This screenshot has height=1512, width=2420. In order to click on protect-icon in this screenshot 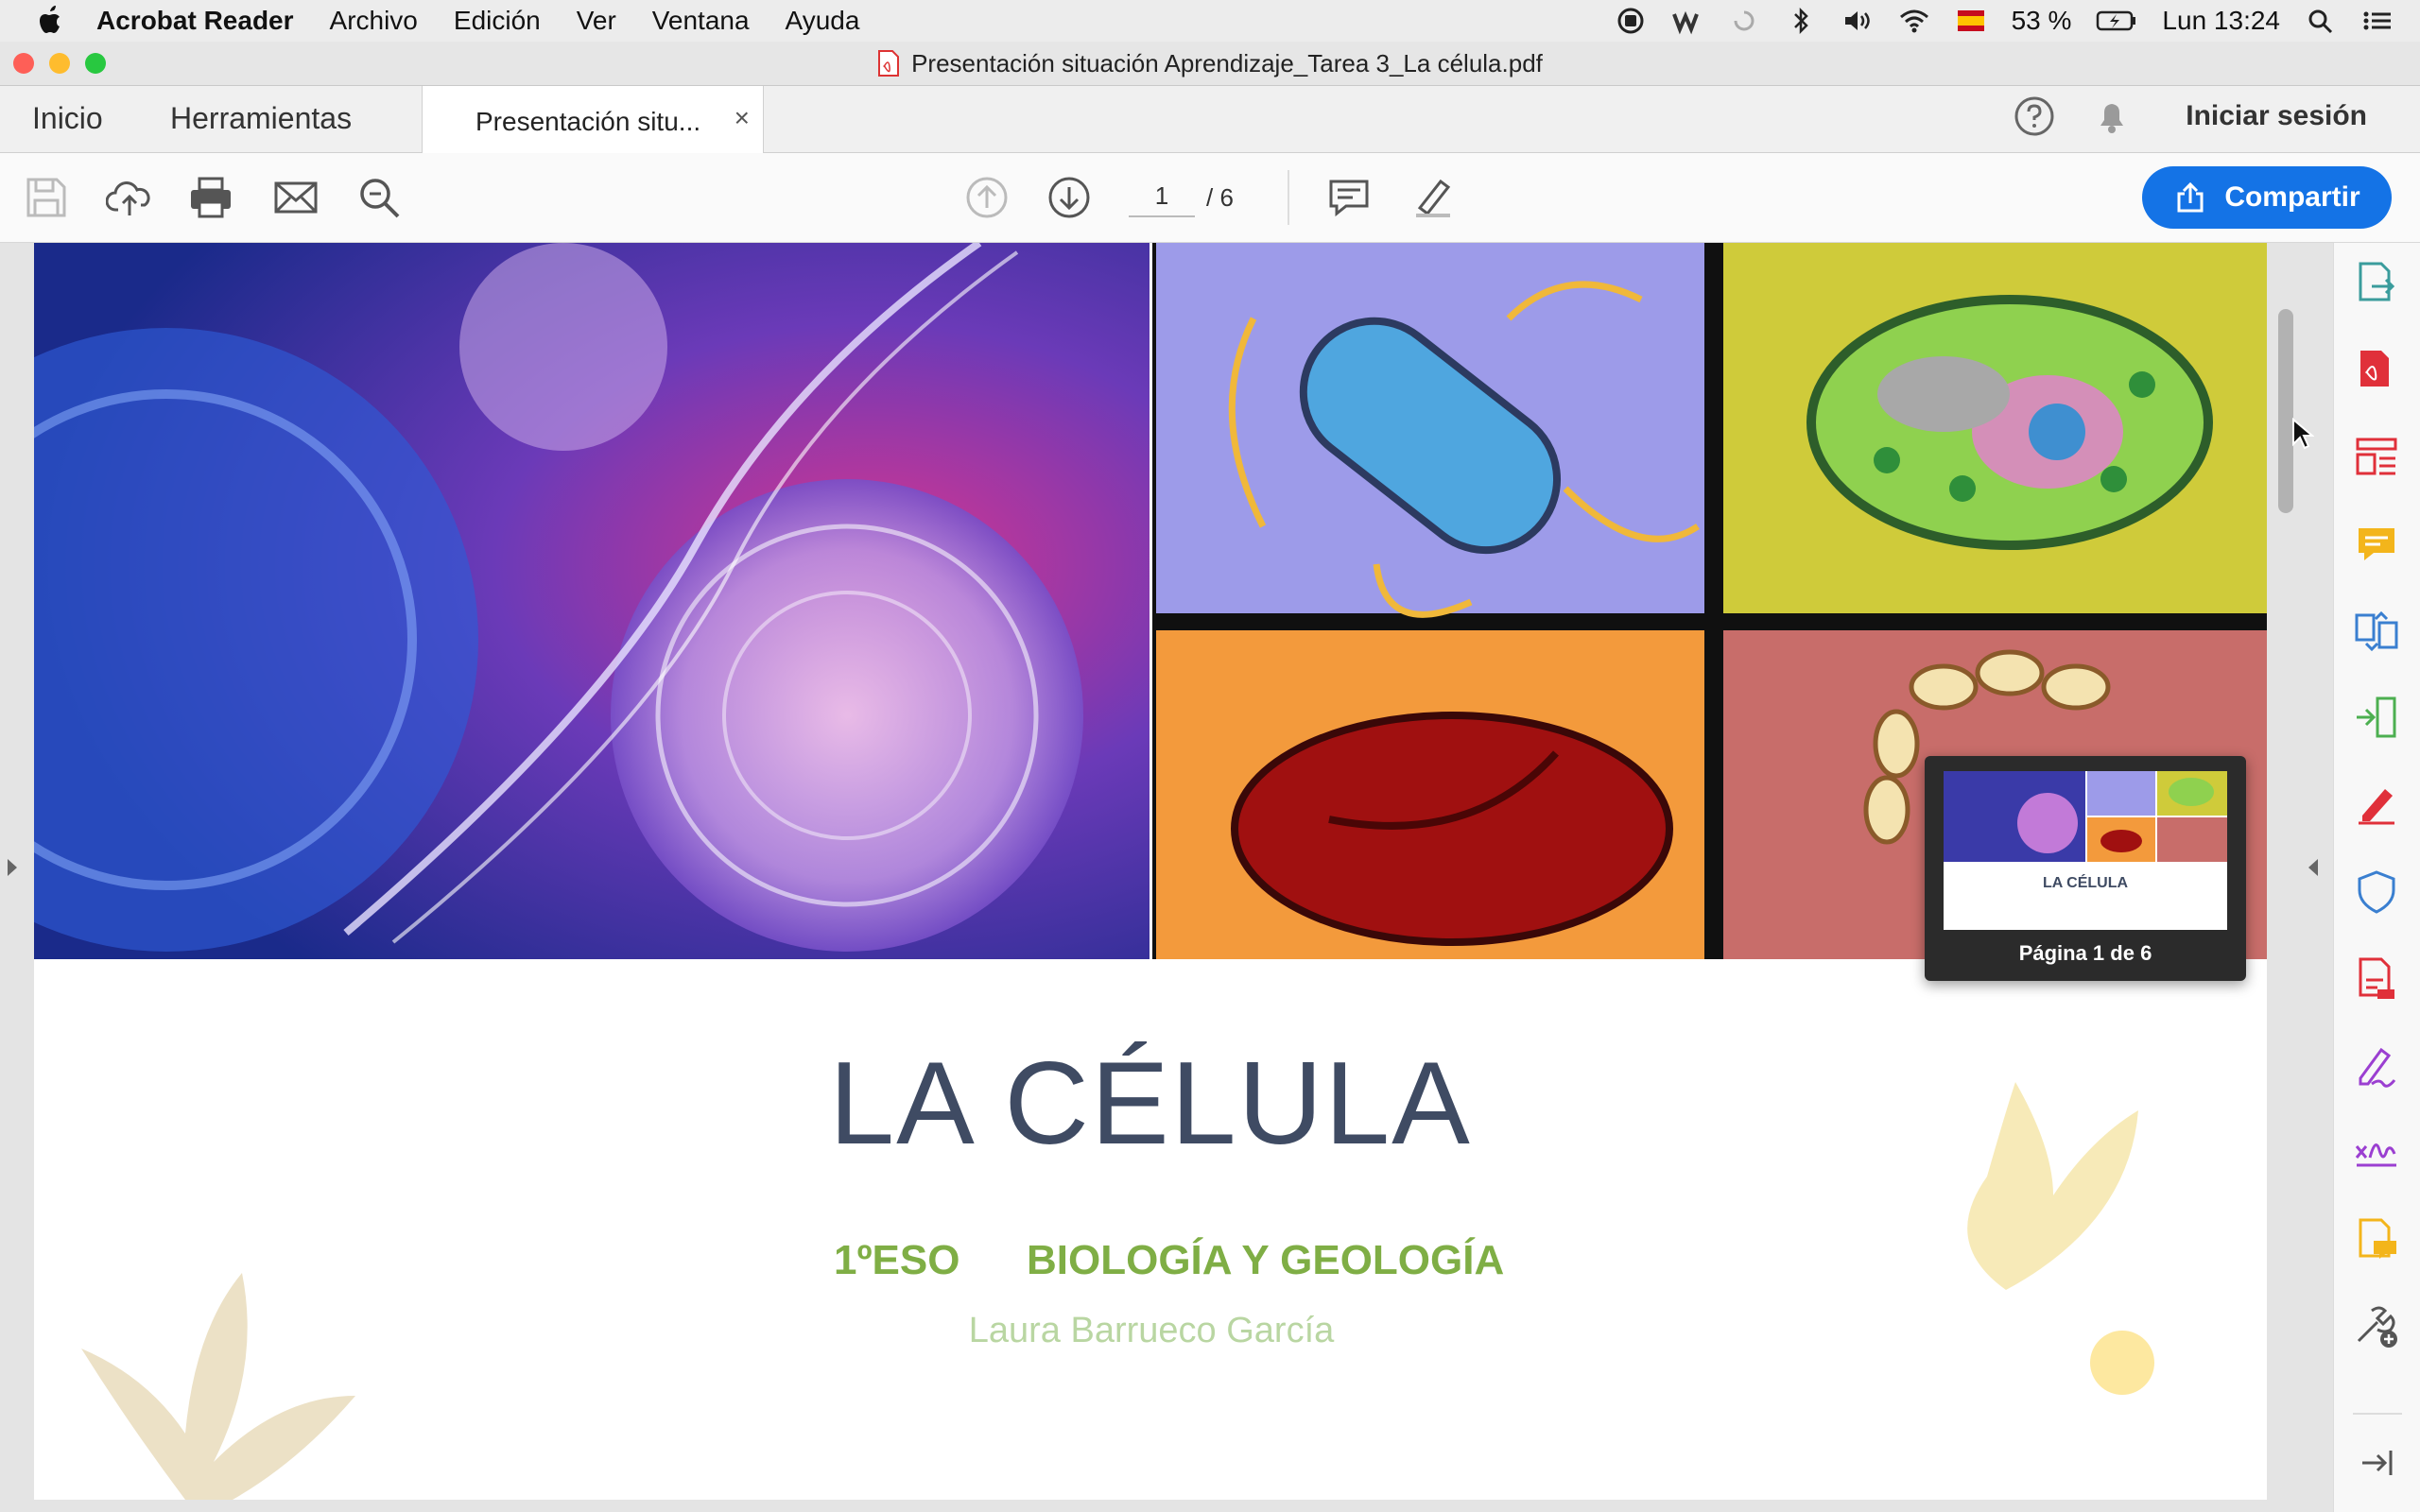, I will do `click(2376, 892)`.